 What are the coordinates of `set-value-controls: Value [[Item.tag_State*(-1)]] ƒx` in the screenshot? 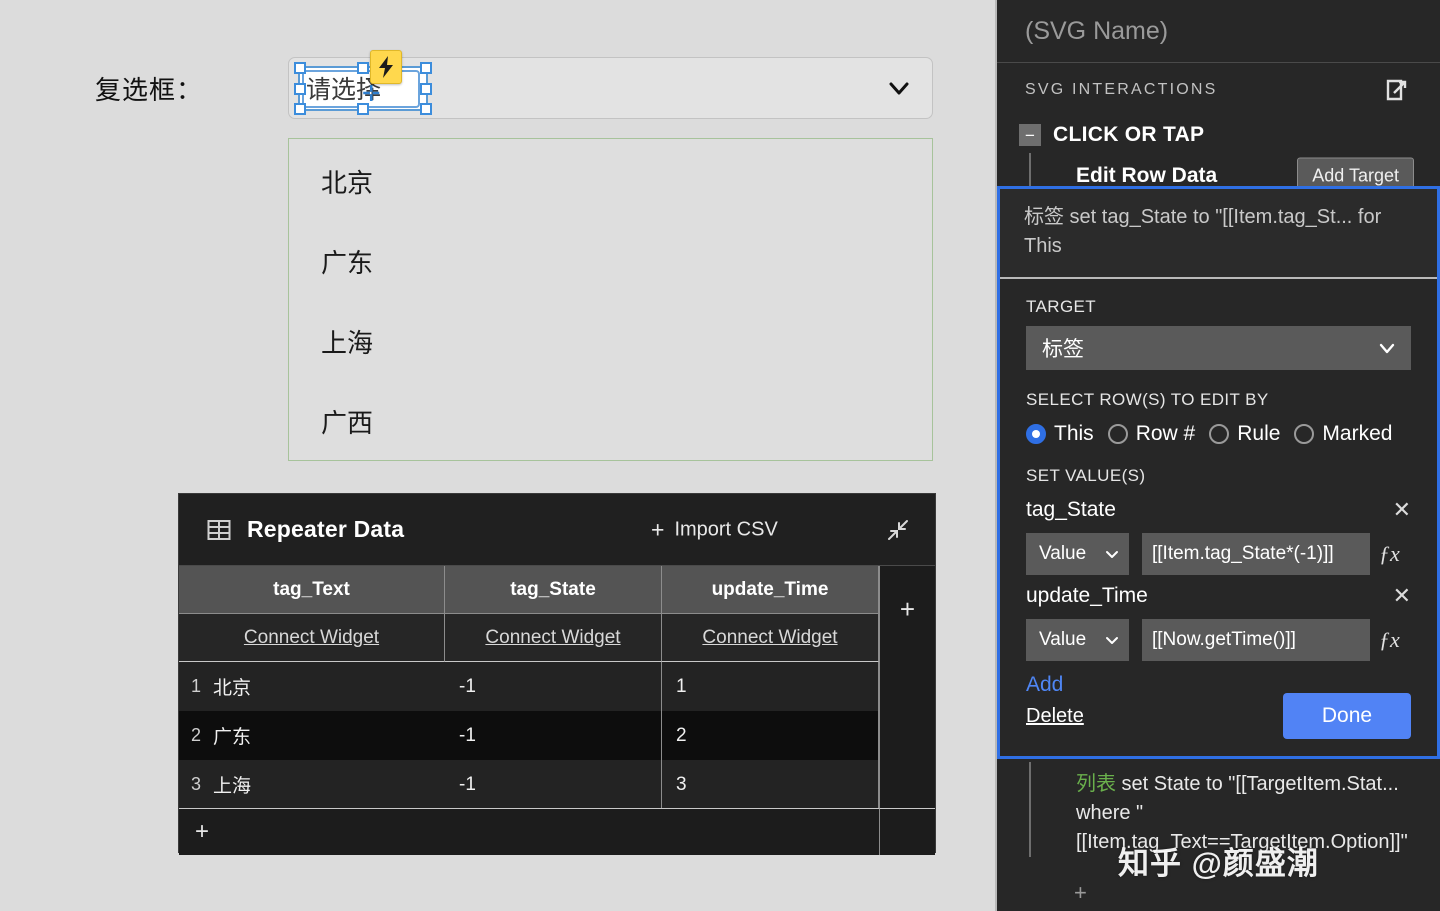 It's located at (1218, 554).